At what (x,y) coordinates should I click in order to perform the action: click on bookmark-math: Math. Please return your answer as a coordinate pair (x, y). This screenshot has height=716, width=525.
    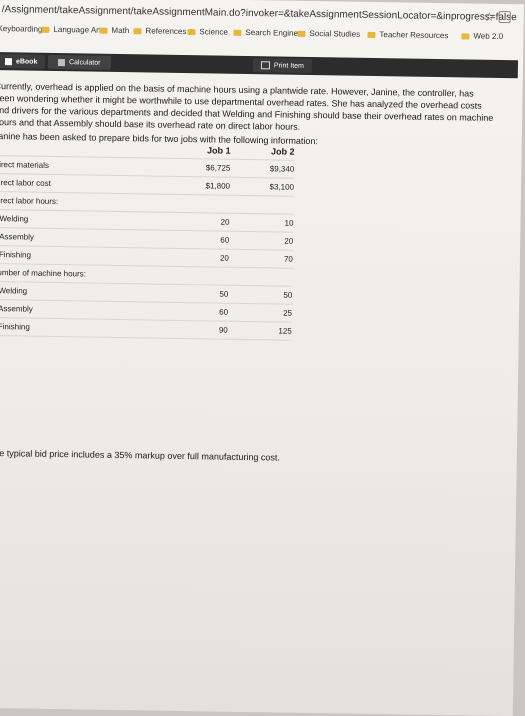
    Looking at the image, I should click on (114, 30).